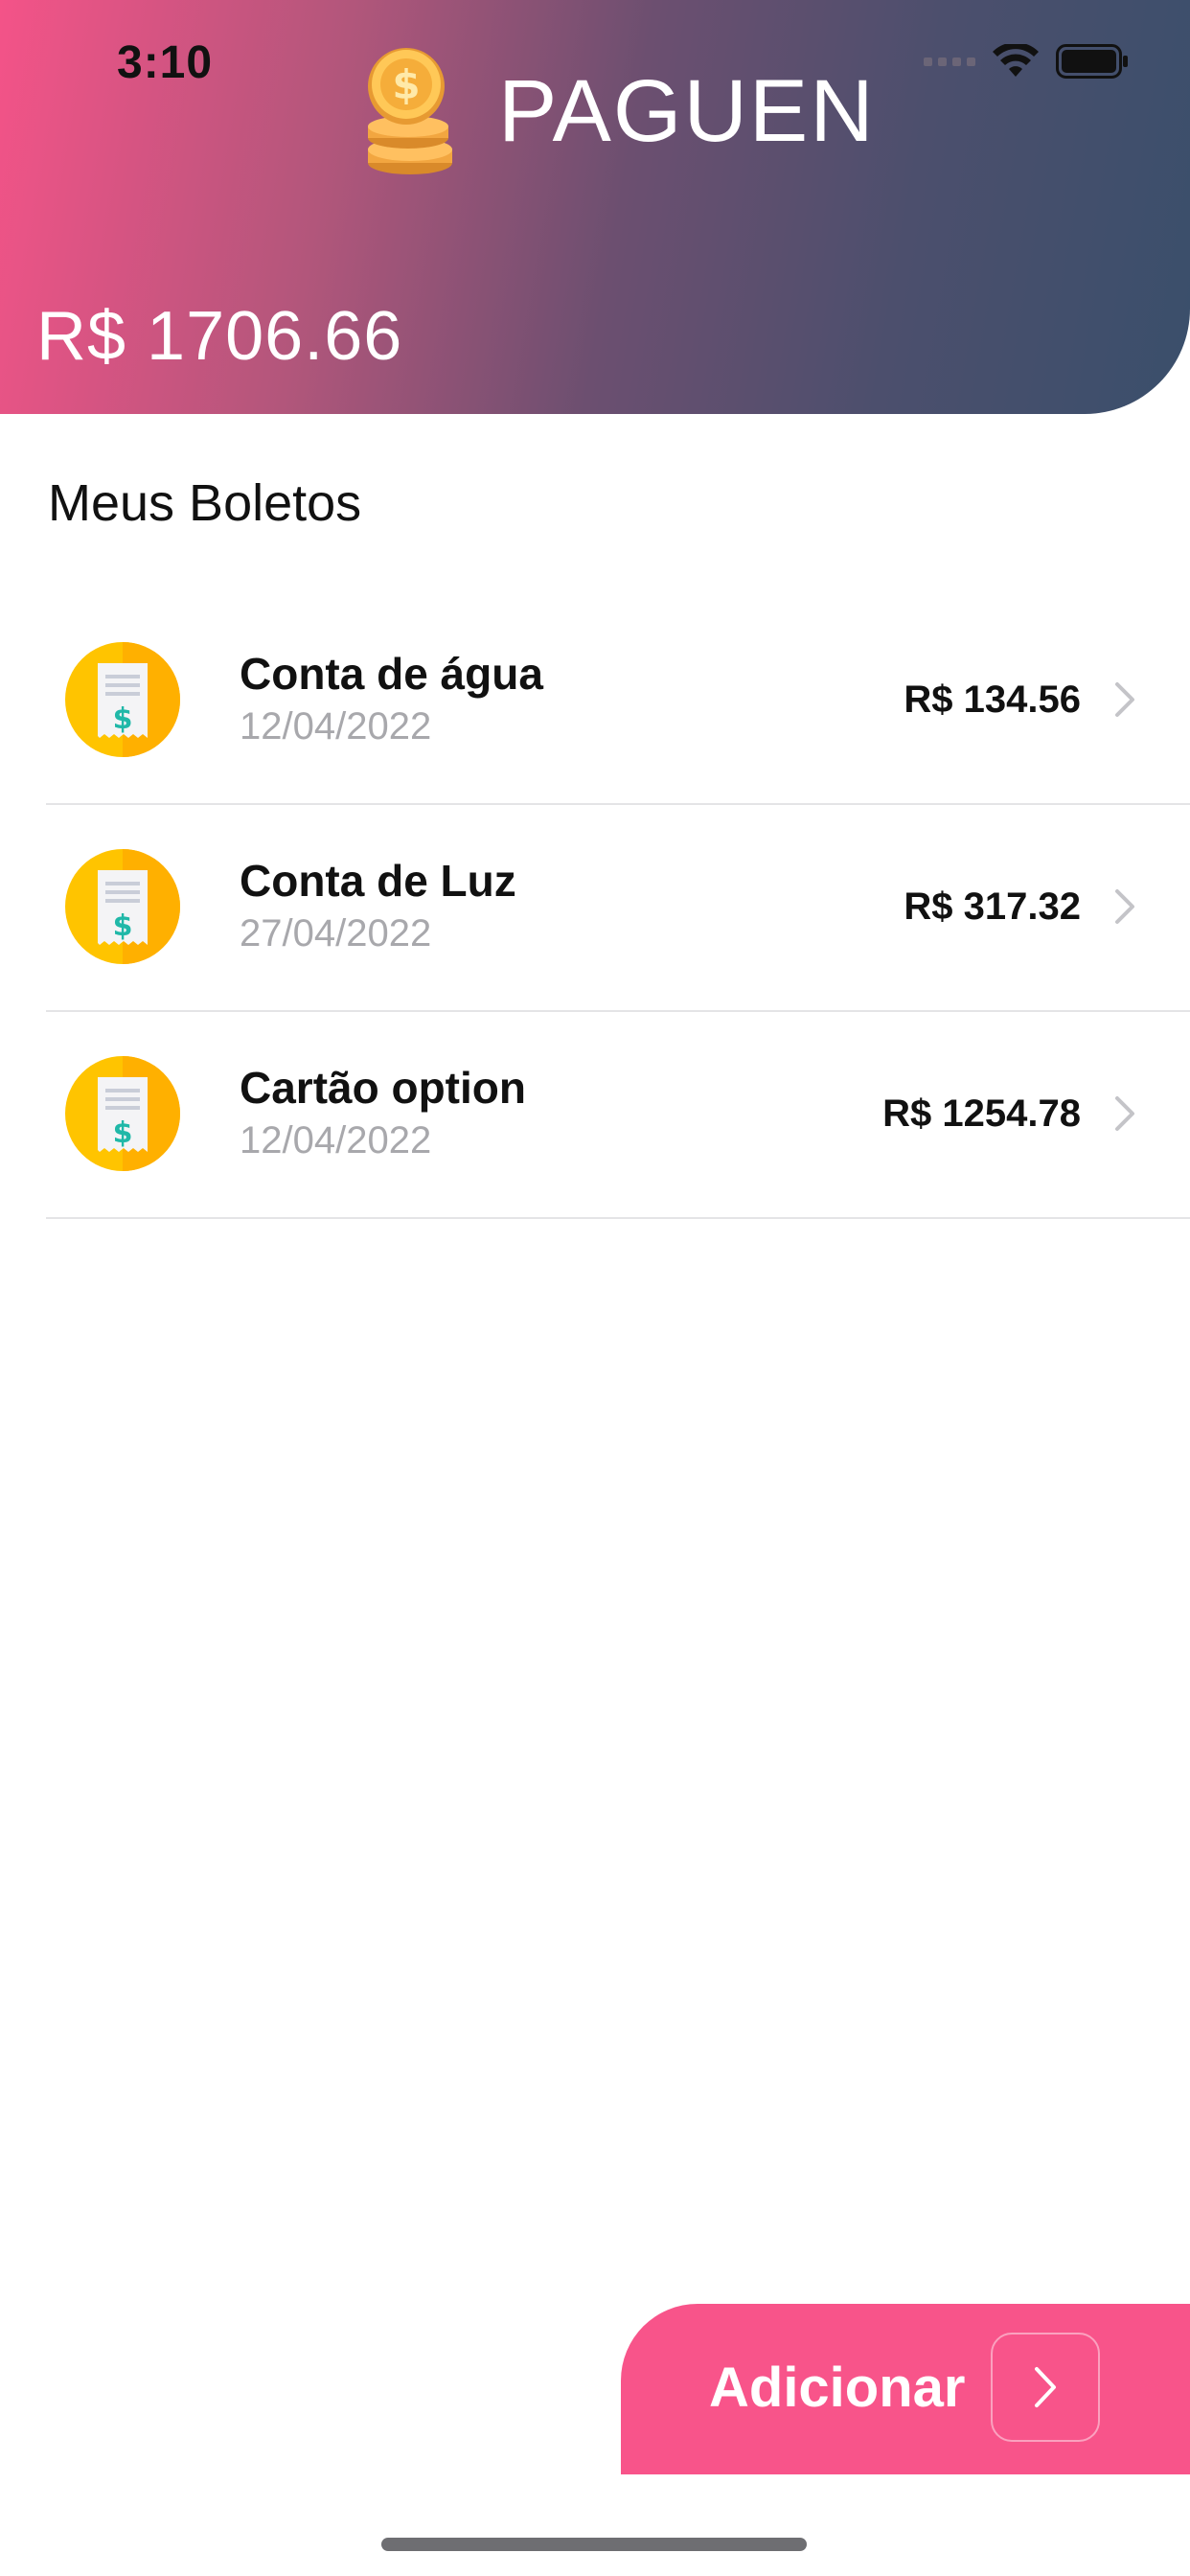  Describe the element at coordinates (838, 2388) in the screenshot. I see `add-button-label: Adicionar` at that location.